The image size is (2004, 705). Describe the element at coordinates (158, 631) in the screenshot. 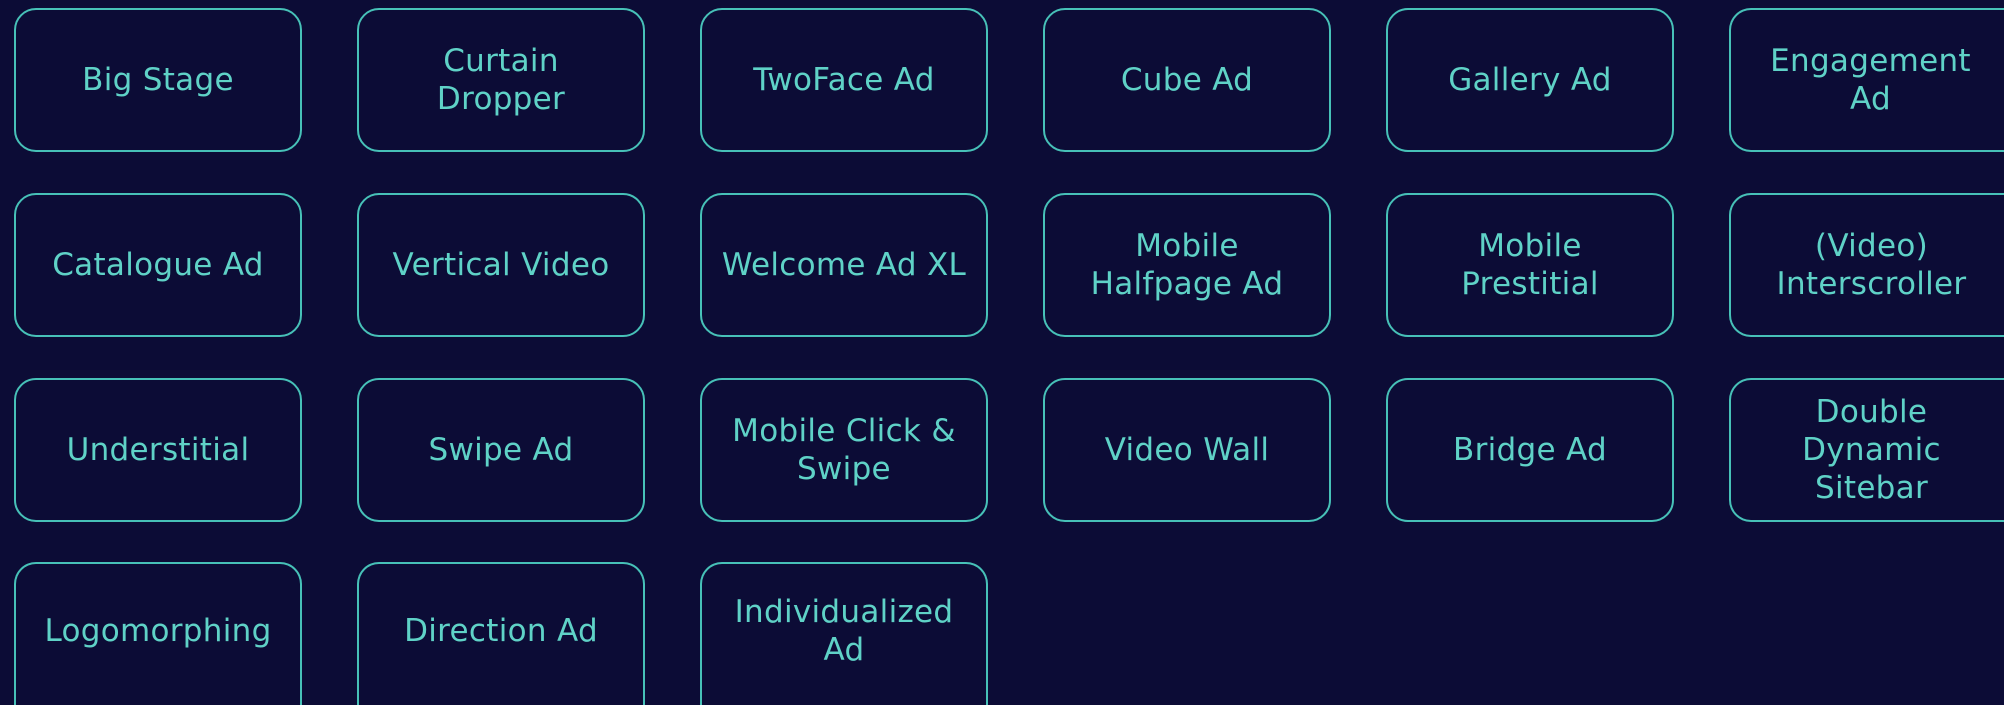

I see `tile-label: Logomorphing` at that location.